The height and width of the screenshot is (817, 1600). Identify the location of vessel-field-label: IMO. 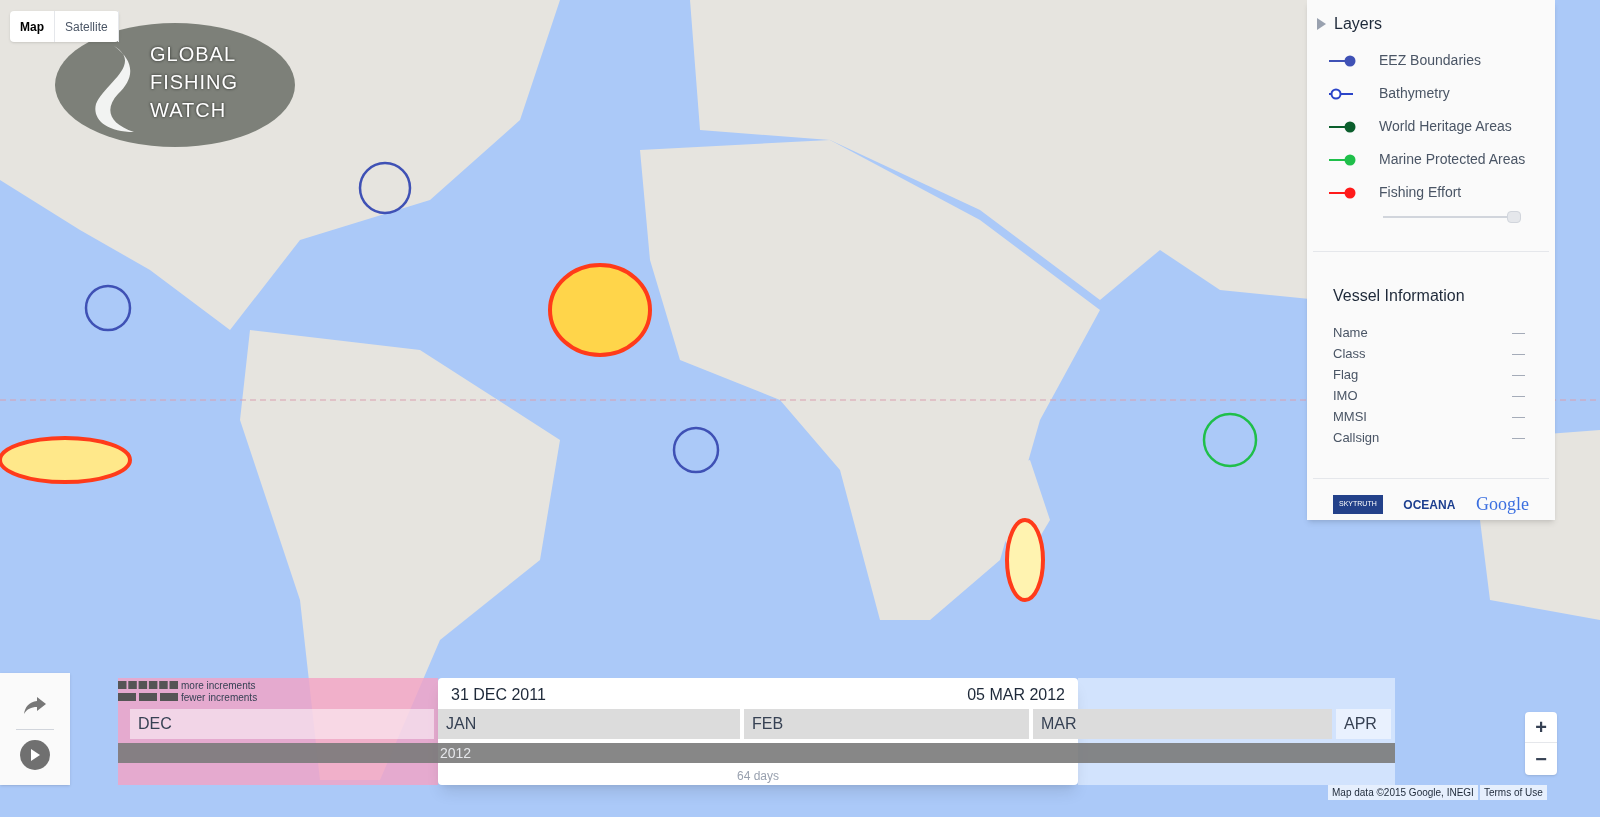
(1345, 395).